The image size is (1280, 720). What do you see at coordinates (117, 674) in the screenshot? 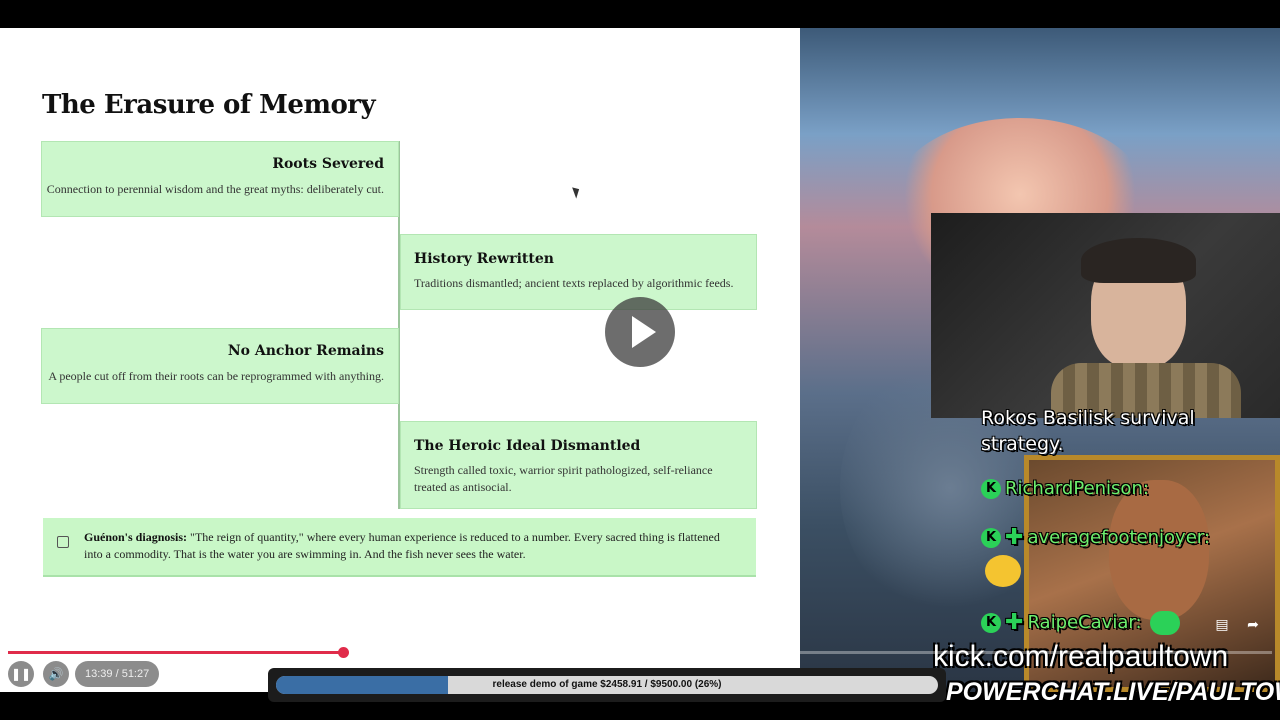
I see `time-display: 13:39 / 51:27` at bounding box center [117, 674].